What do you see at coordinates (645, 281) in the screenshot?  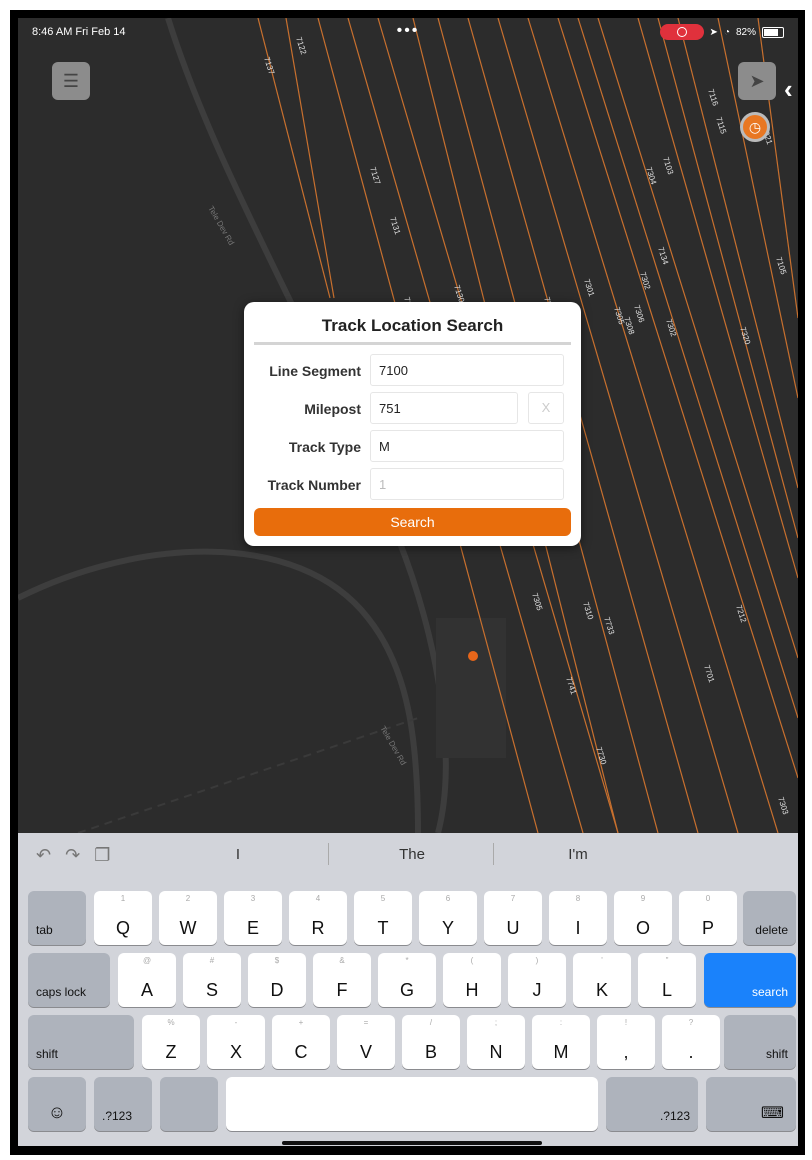 I see `track-label: 7302` at bounding box center [645, 281].